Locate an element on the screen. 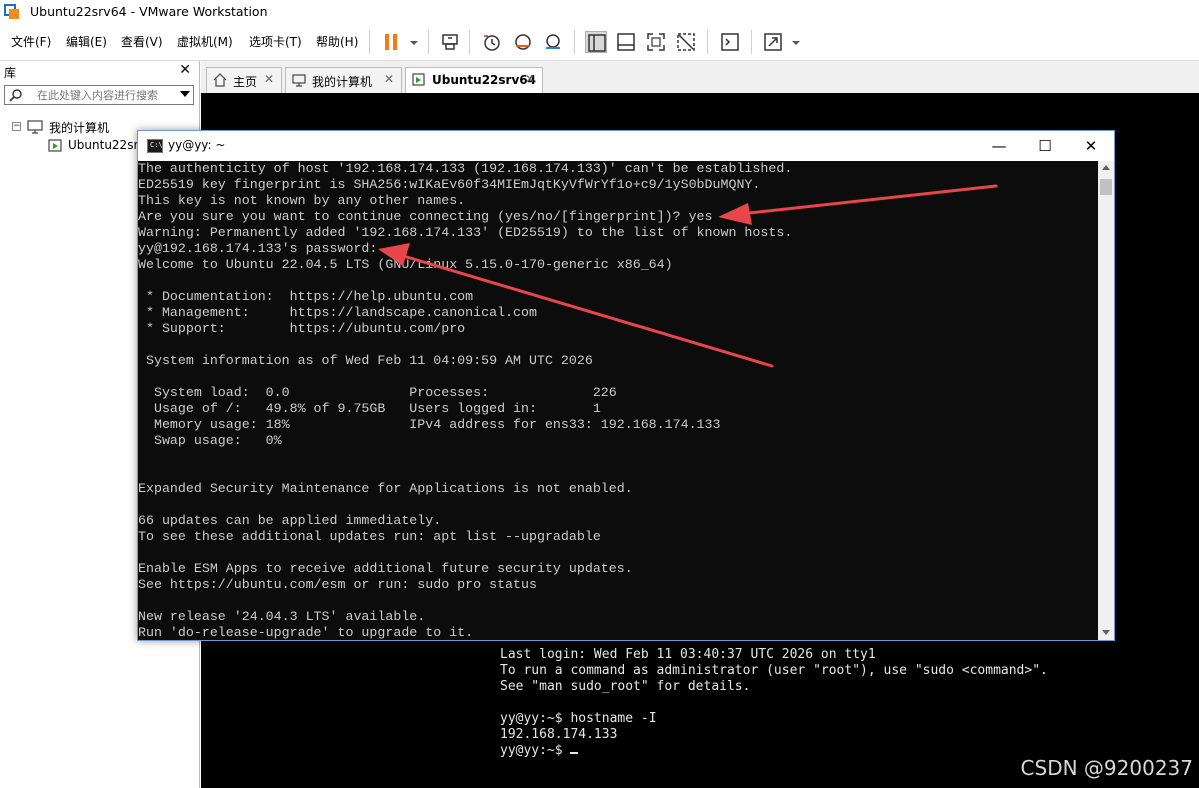 This screenshot has height=788, width=1199. send-ctrl-alt-del-icon is located at coordinates (450, 42).